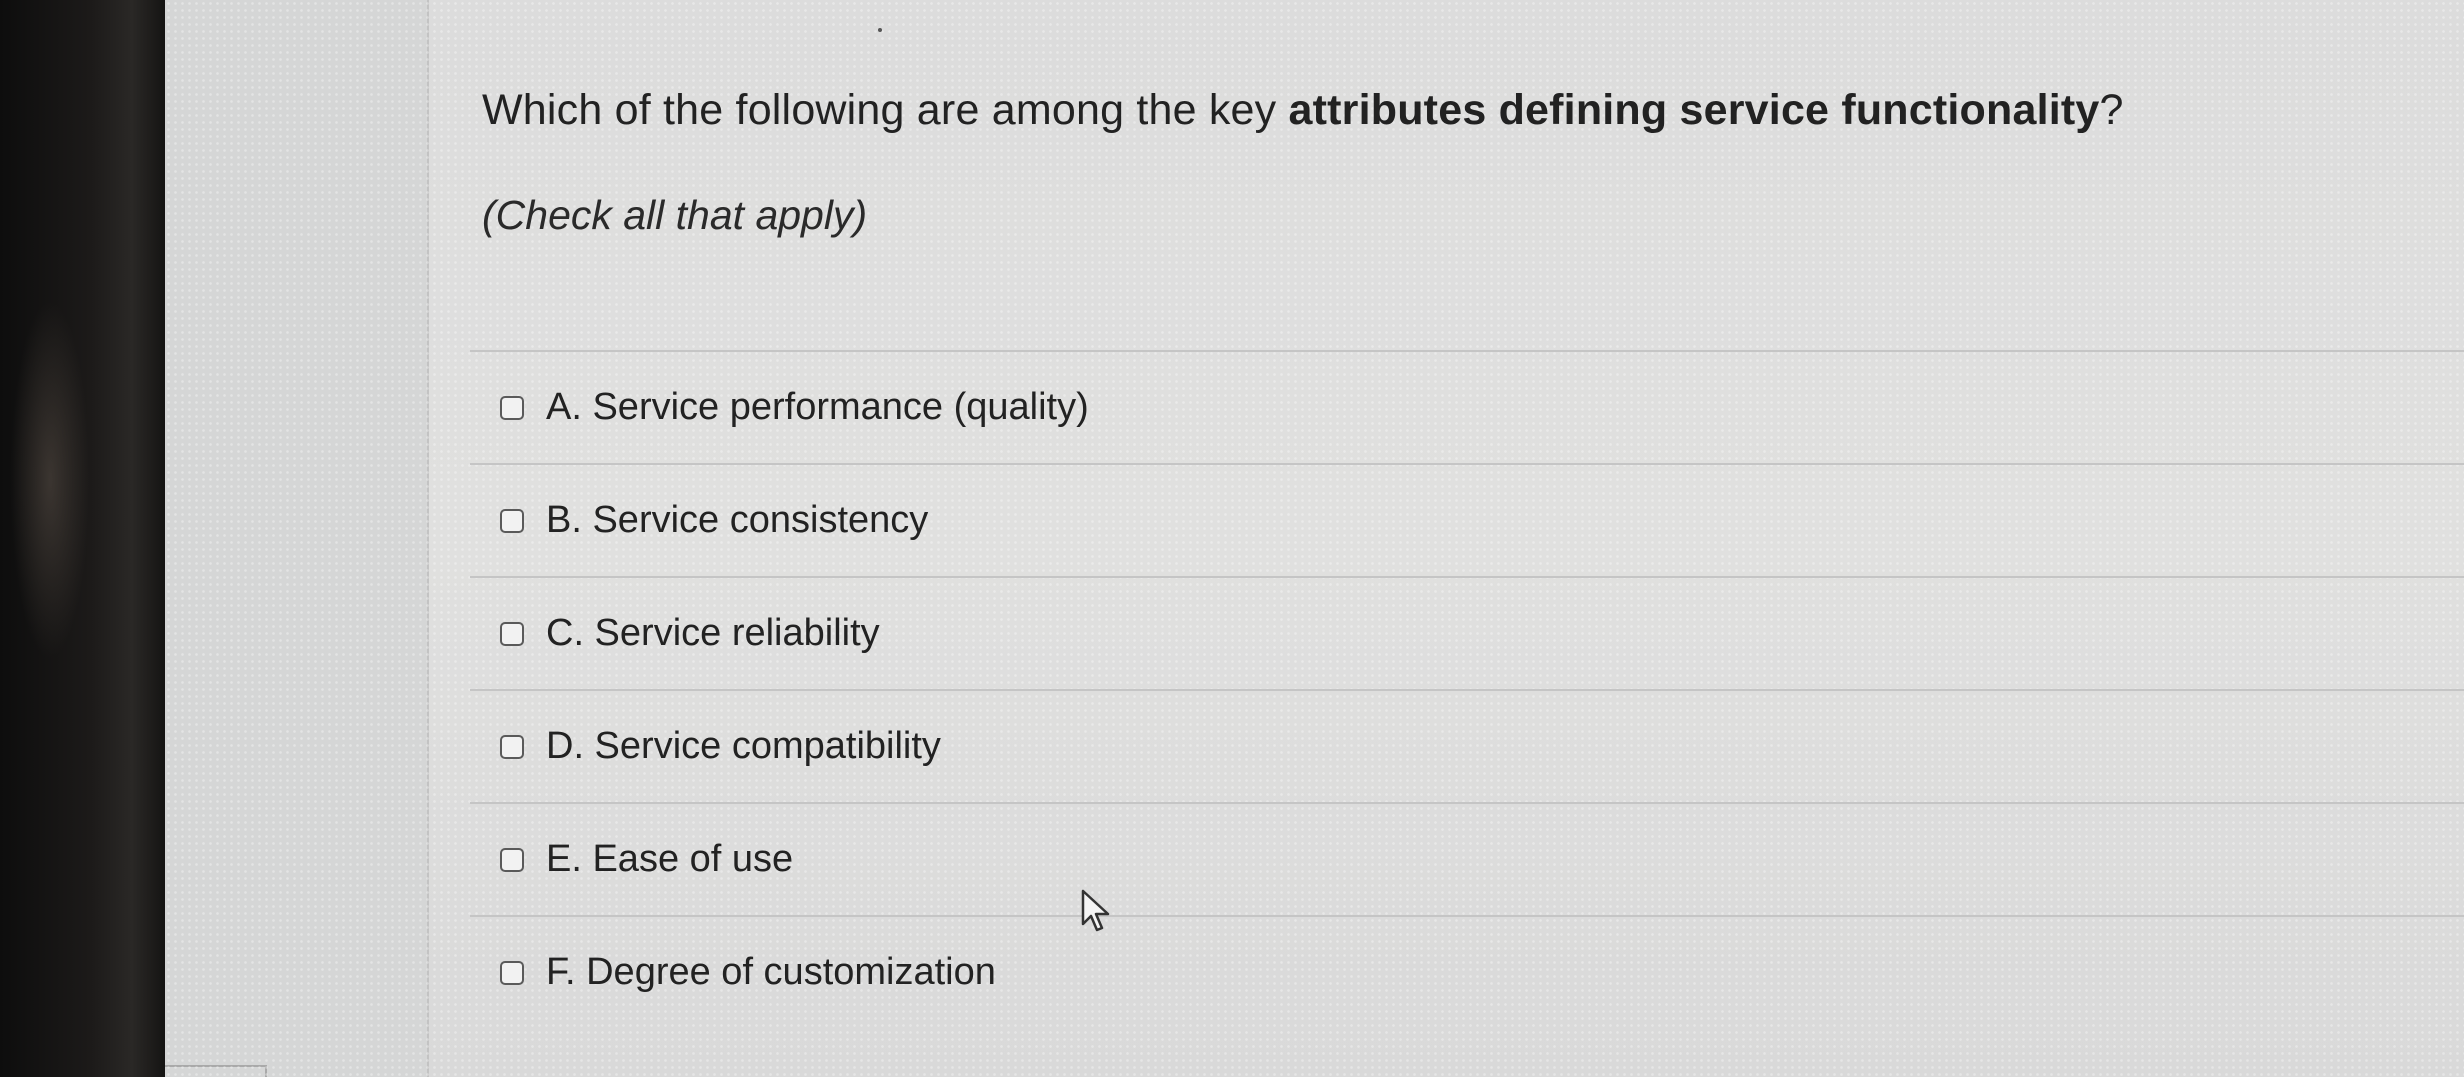  I want to click on answer-option-label: B. Service consistency, so click(737, 520).